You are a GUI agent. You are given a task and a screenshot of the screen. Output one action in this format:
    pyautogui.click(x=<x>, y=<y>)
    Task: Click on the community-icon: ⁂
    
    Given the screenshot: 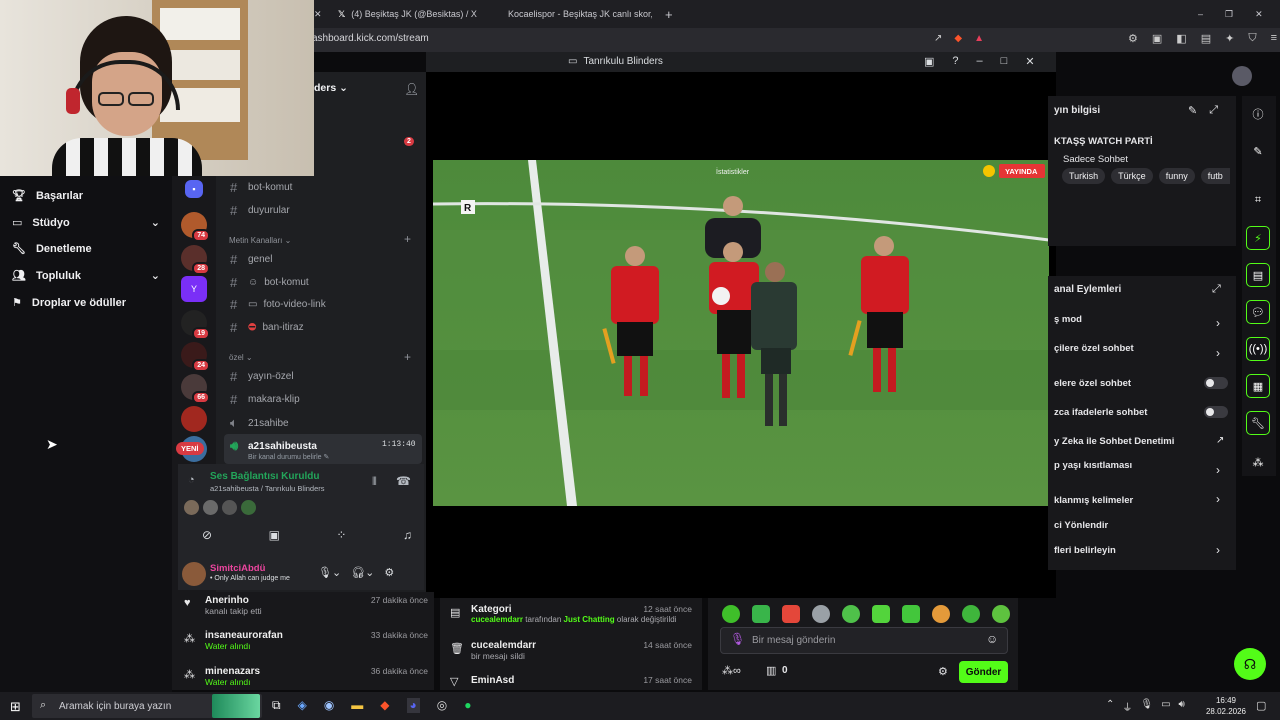 What is the action you would take?
    pyautogui.click(x=1258, y=462)
    